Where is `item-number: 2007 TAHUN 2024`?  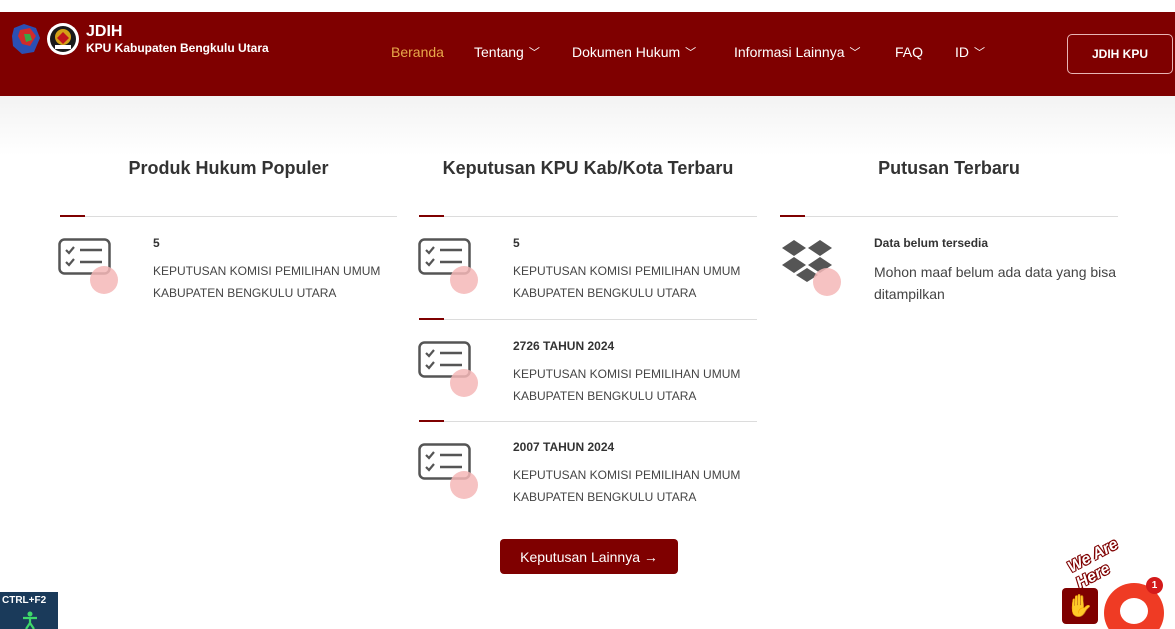 item-number: 2007 TAHUN 2024 is located at coordinates (563, 447).